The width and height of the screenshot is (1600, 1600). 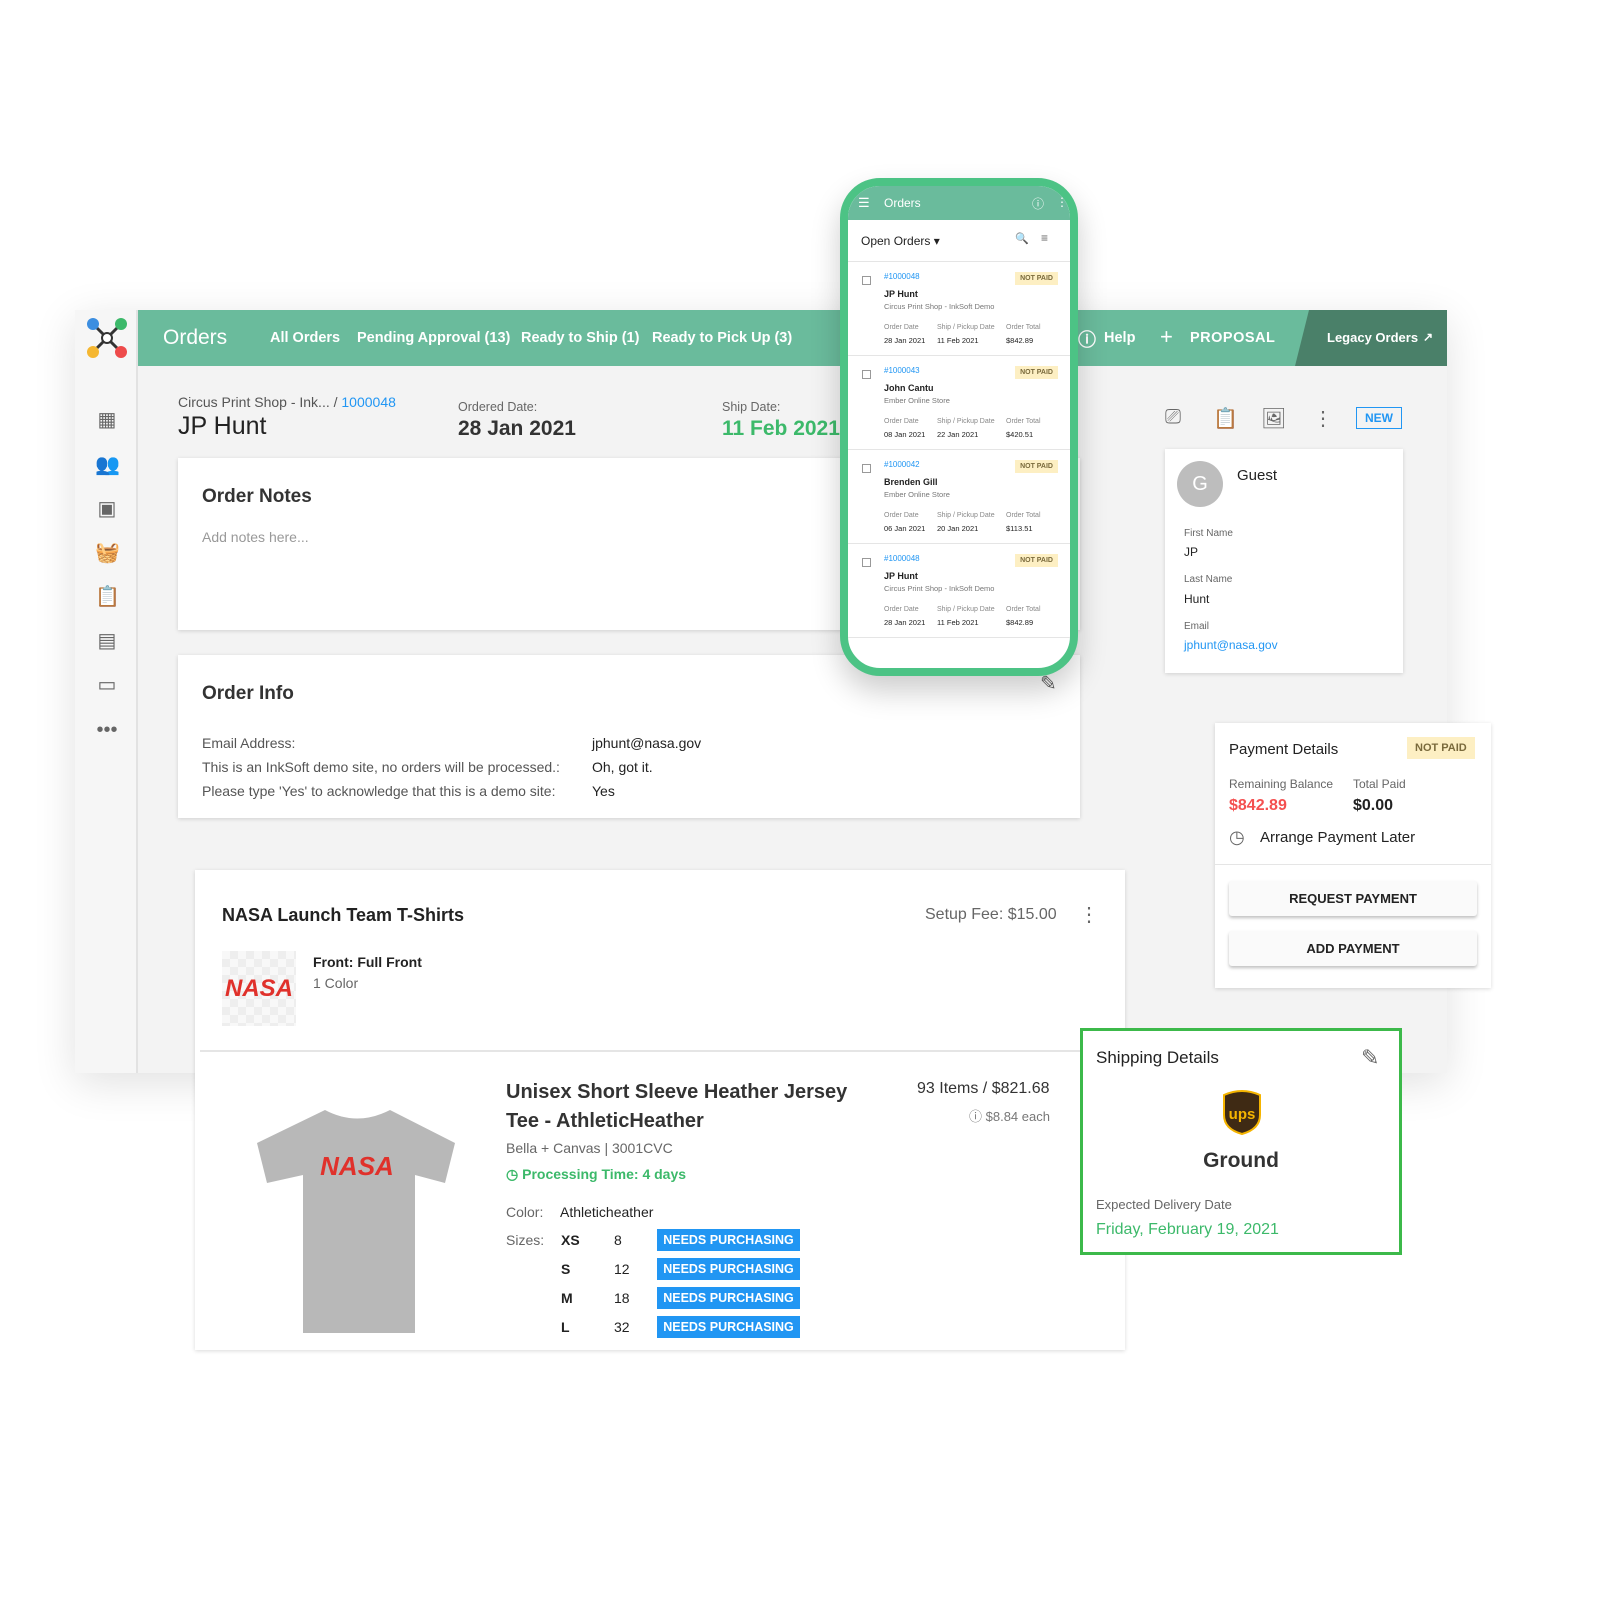 I want to click on request-payment-button: REQUEST PAYMENT, so click(x=1353, y=898).